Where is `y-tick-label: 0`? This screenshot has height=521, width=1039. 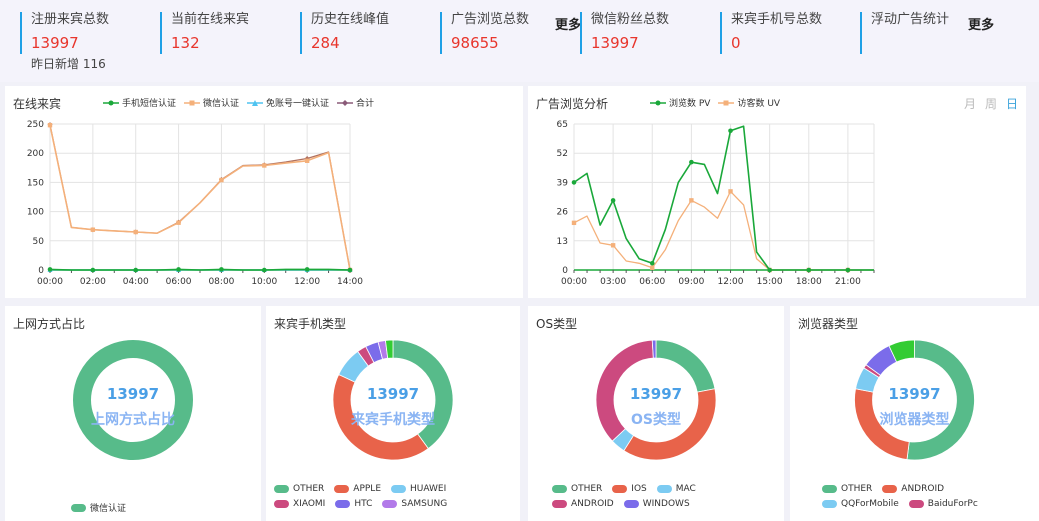 y-tick-label: 0 is located at coordinates (565, 271).